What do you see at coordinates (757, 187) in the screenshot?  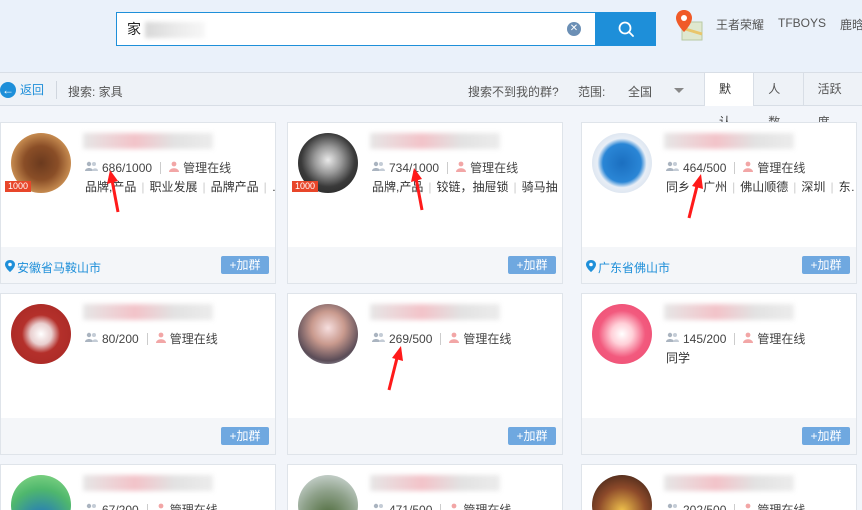 I see `group-tag: 佛山顺德` at bounding box center [757, 187].